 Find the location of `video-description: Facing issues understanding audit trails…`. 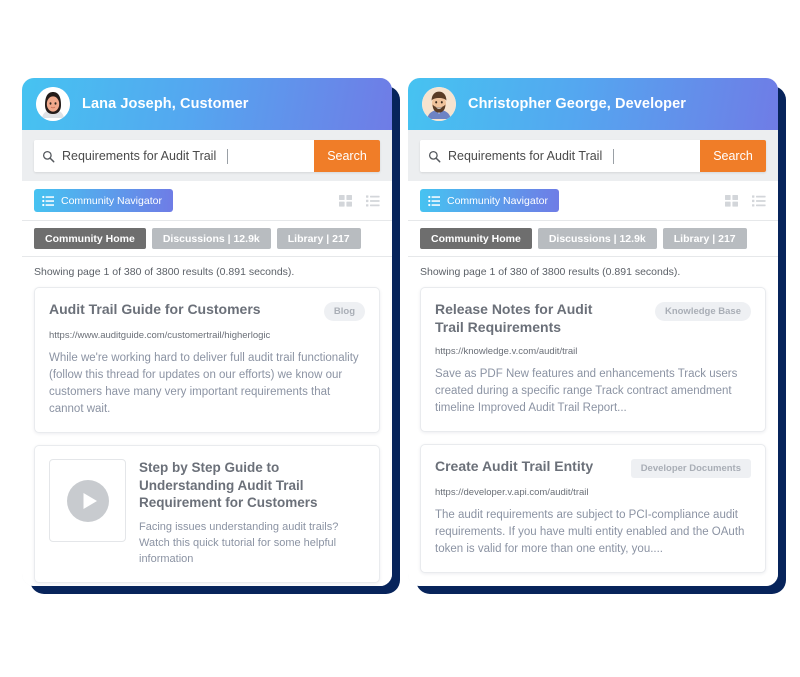

video-description: Facing issues understanding audit trails… is located at coordinates (239, 542).